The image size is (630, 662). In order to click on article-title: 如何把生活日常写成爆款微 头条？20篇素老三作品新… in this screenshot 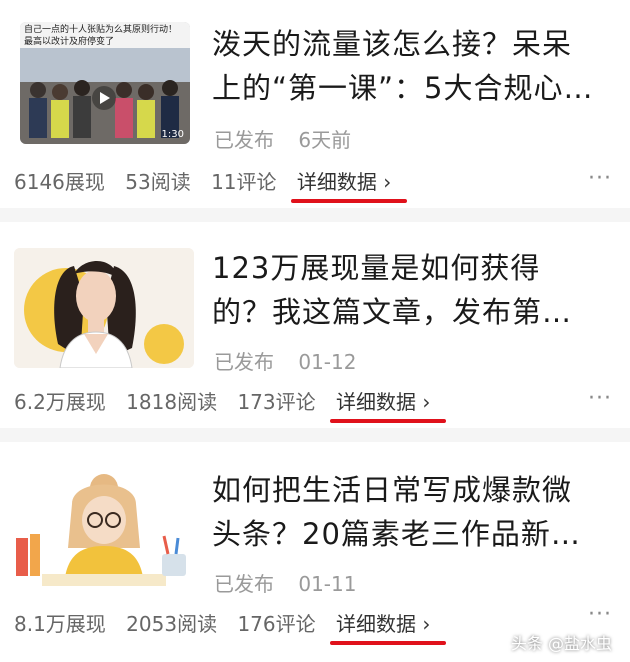, I will do `click(412, 512)`.